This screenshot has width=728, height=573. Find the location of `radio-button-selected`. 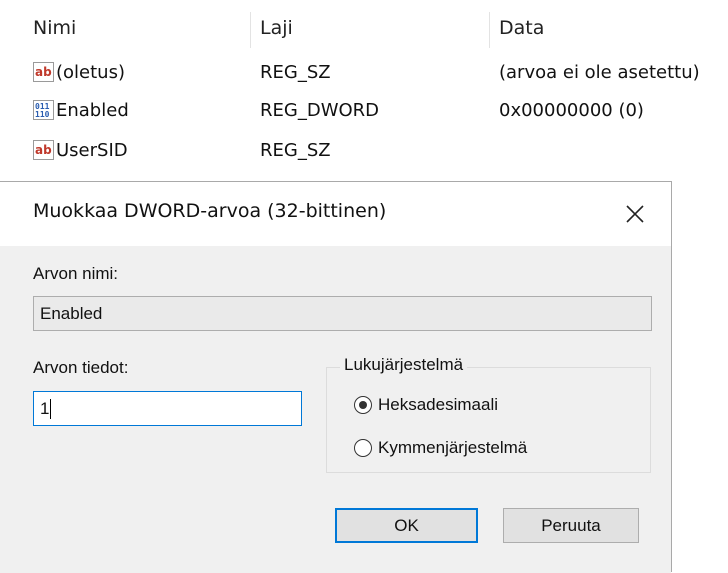

radio-button-selected is located at coordinates (363, 405).